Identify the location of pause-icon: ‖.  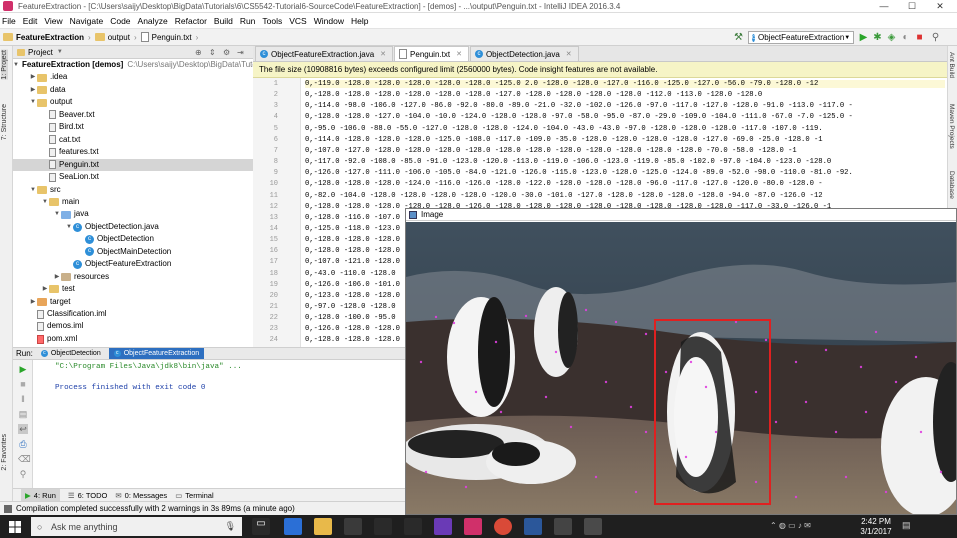
(23, 399).